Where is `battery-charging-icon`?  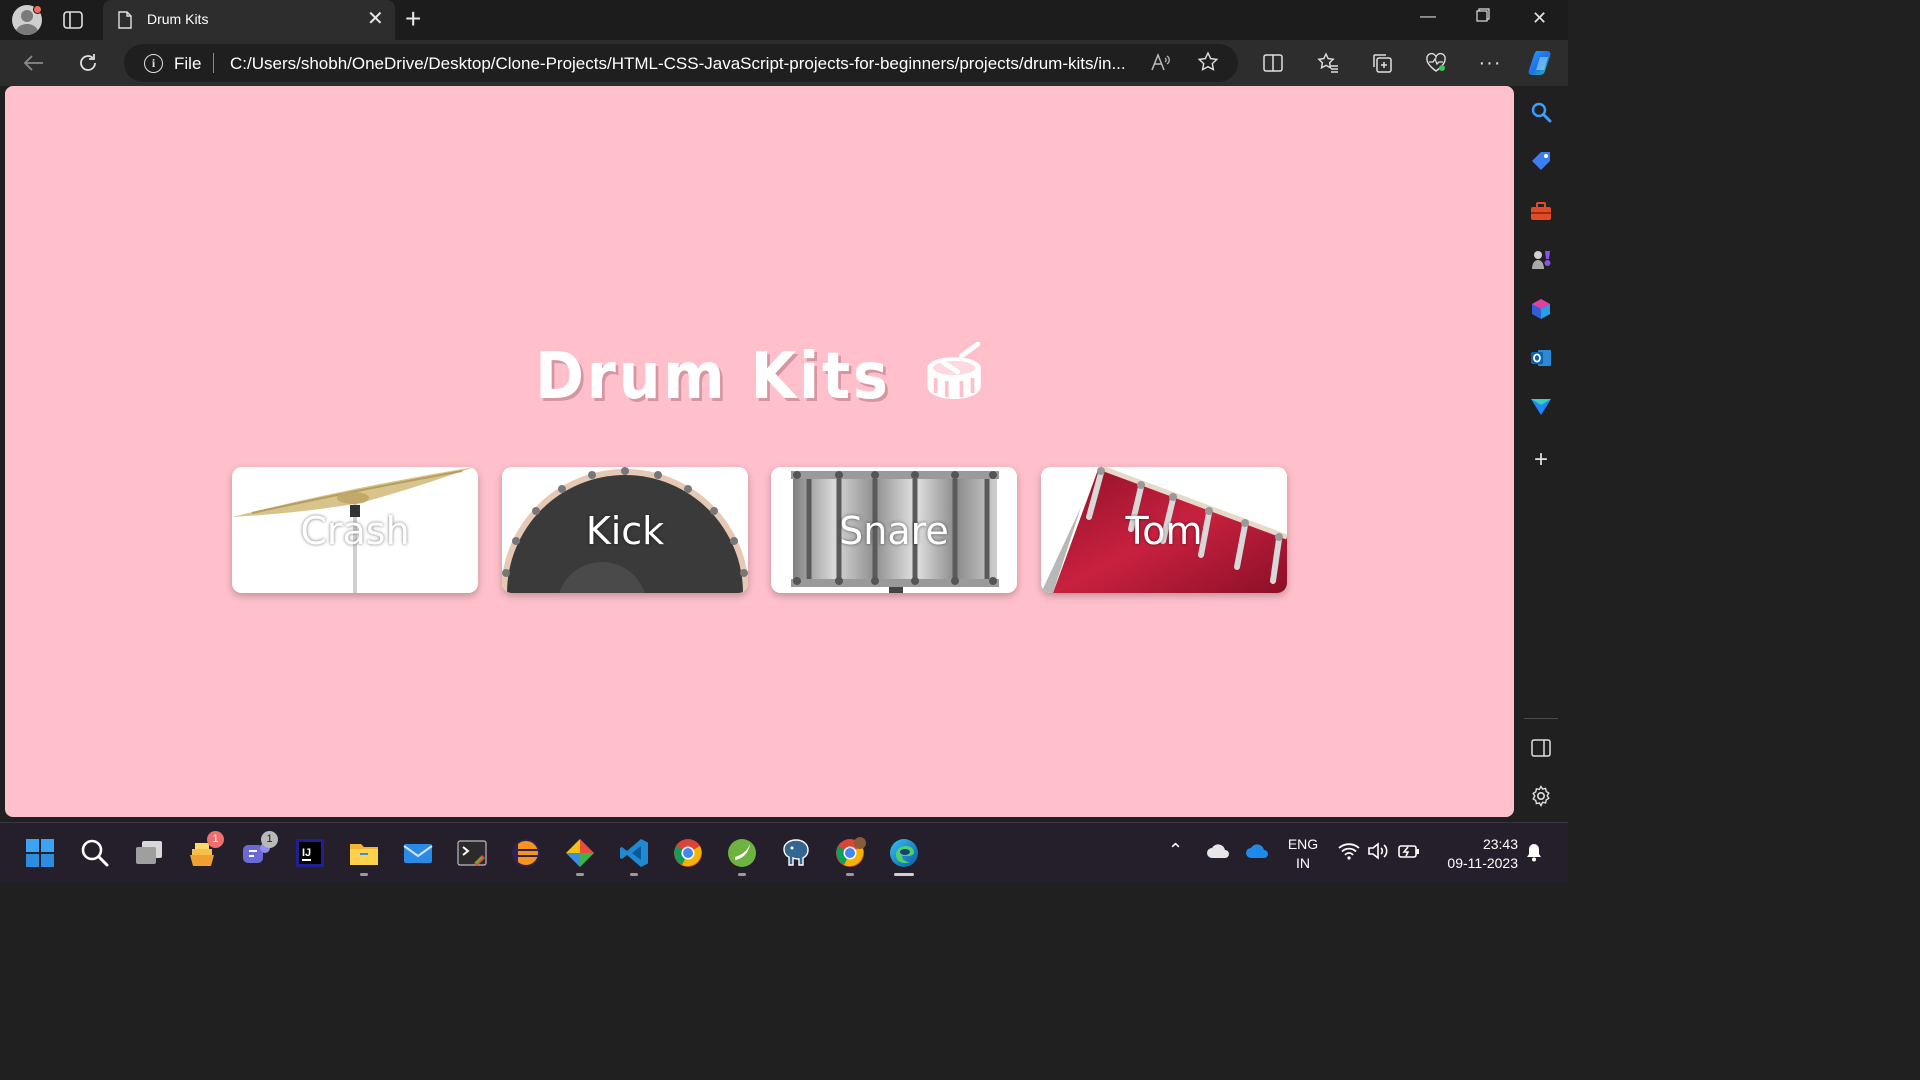
battery-charging-icon is located at coordinates (1409, 853).